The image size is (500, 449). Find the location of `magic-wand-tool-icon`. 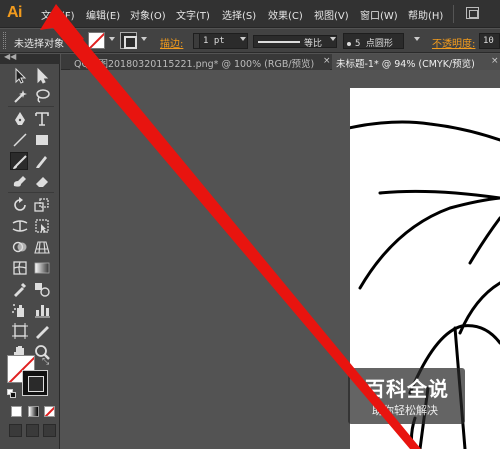

magic-wand-tool-icon is located at coordinates (20, 96).